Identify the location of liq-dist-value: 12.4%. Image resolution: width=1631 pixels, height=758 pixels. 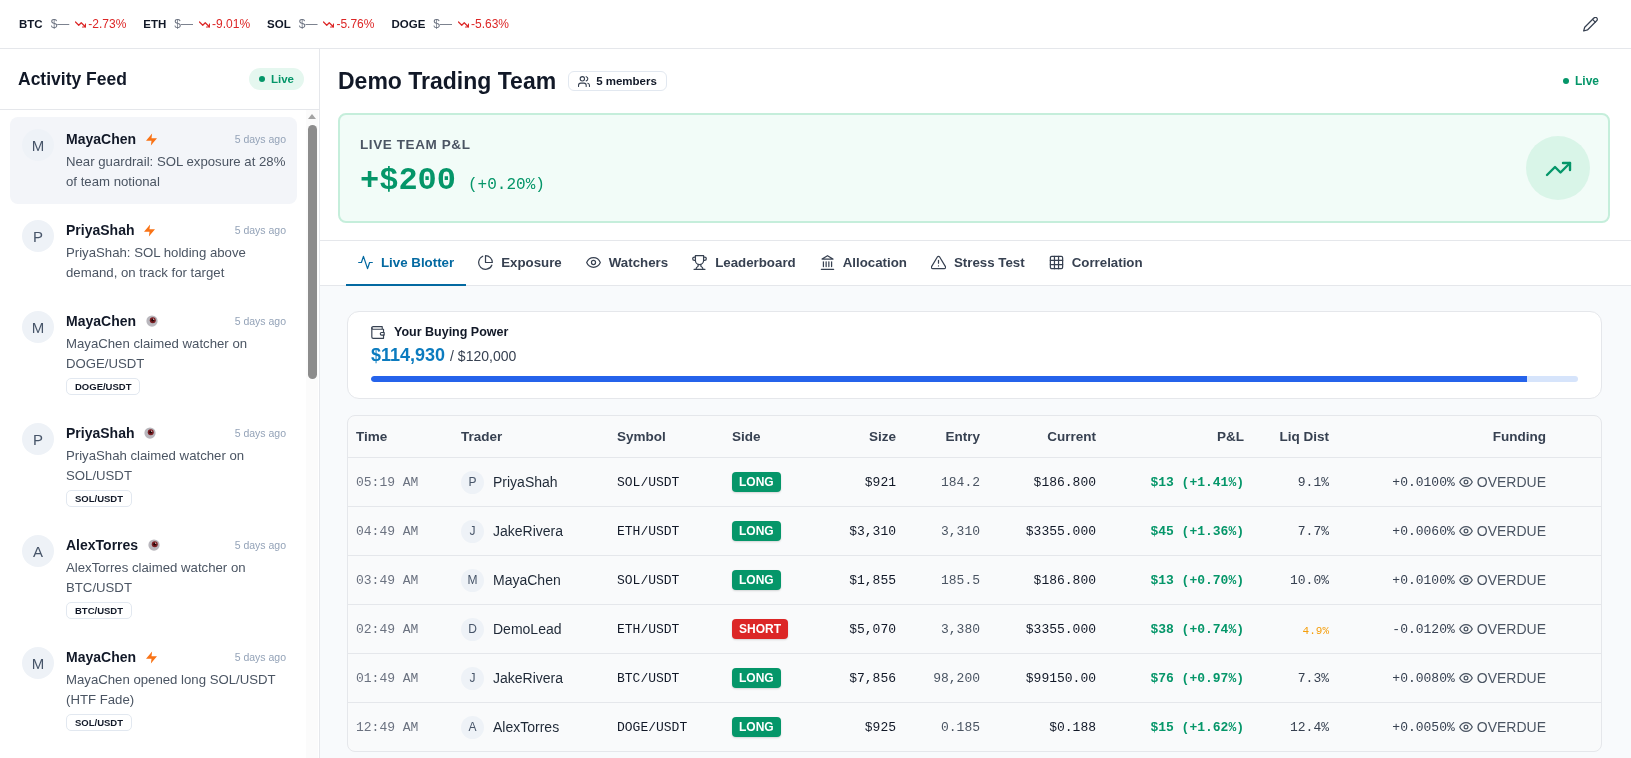
(1309, 727).